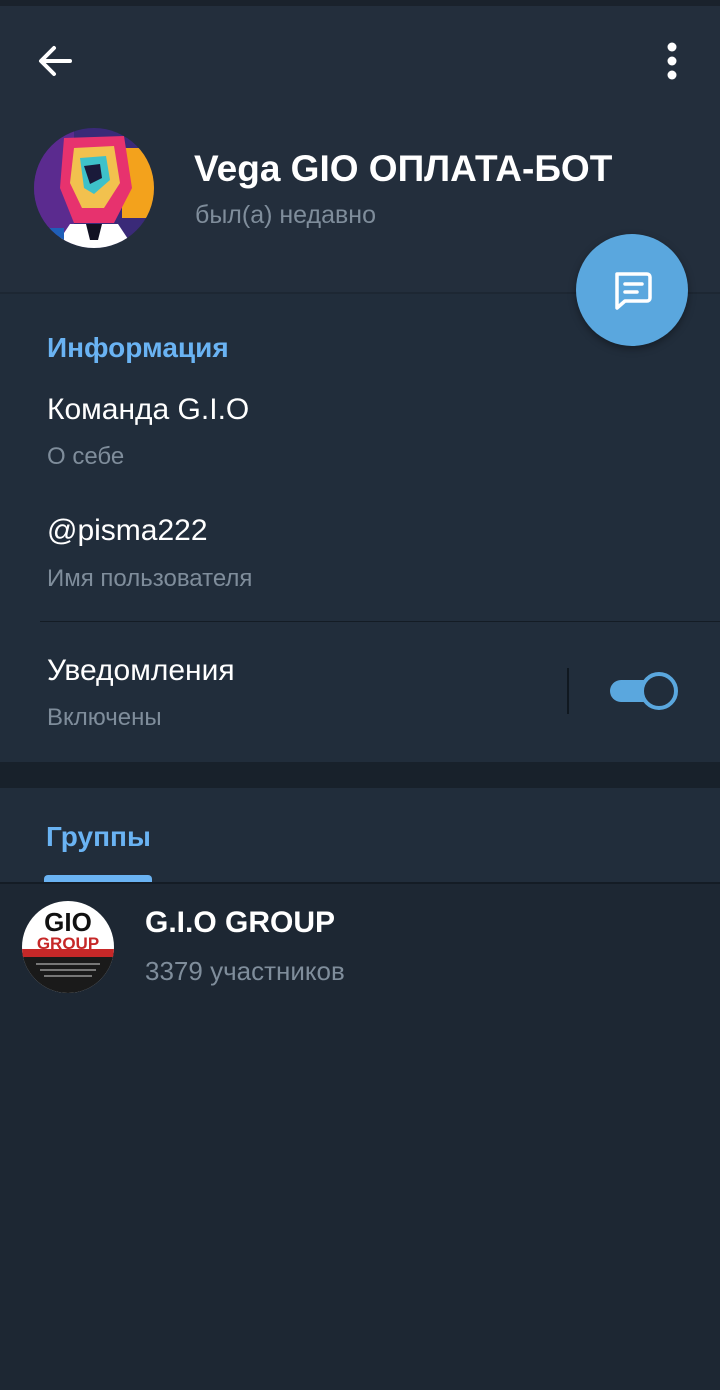  Describe the element at coordinates (360, 3) in the screenshot. I see `status-bar-strip` at that location.